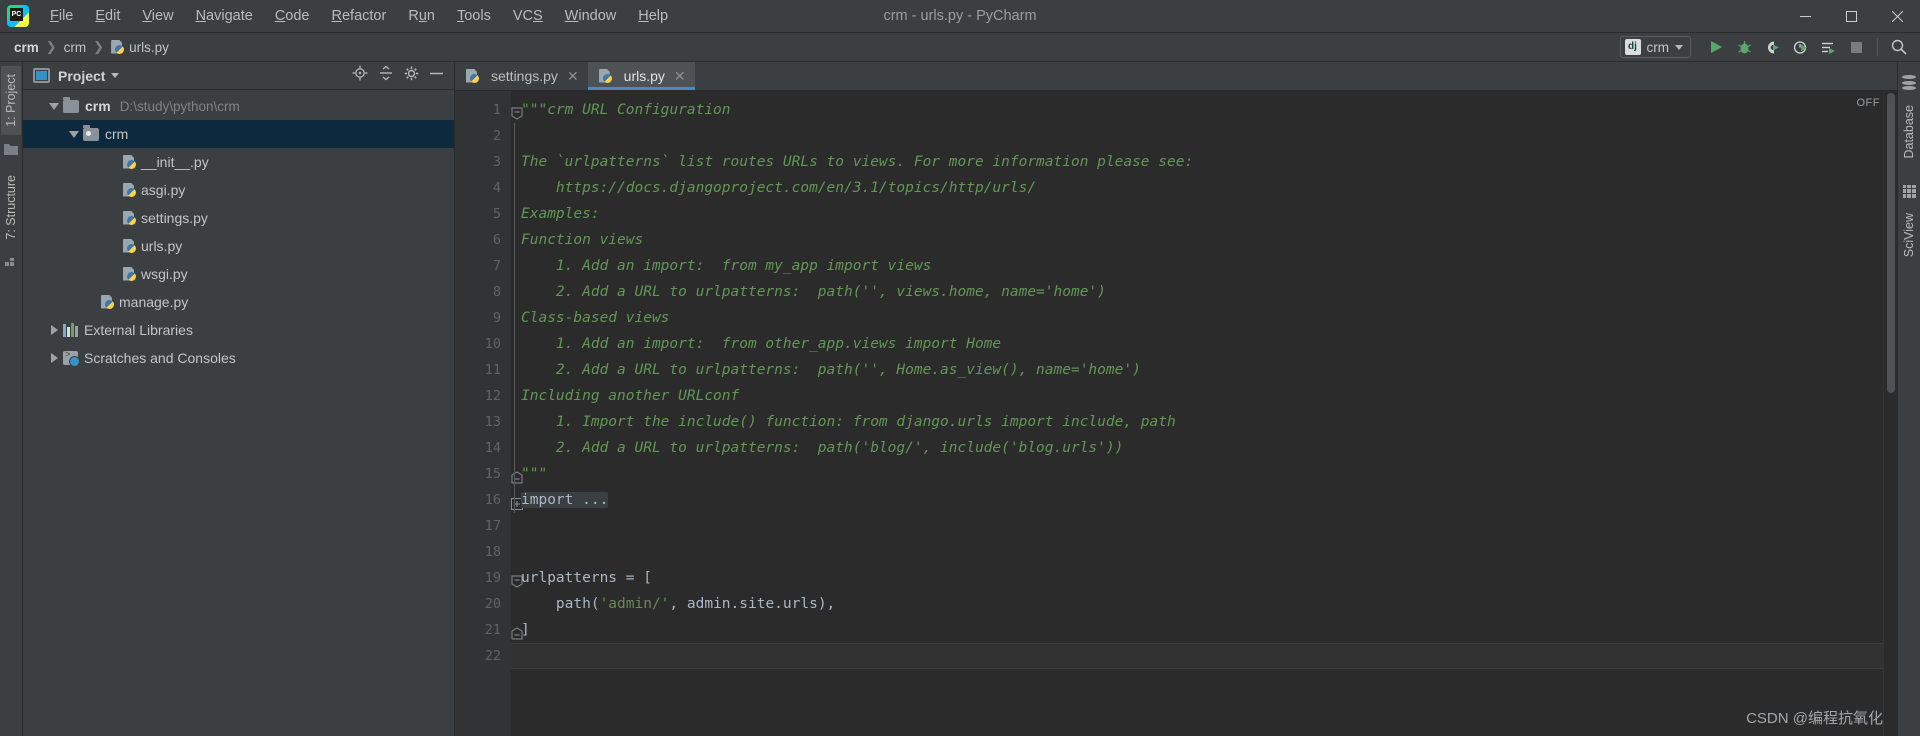 This screenshot has height=736, width=1920. What do you see at coordinates (26, 47) in the screenshot?
I see `breadcrumb-item-0: crm` at bounding box center [26, 47].